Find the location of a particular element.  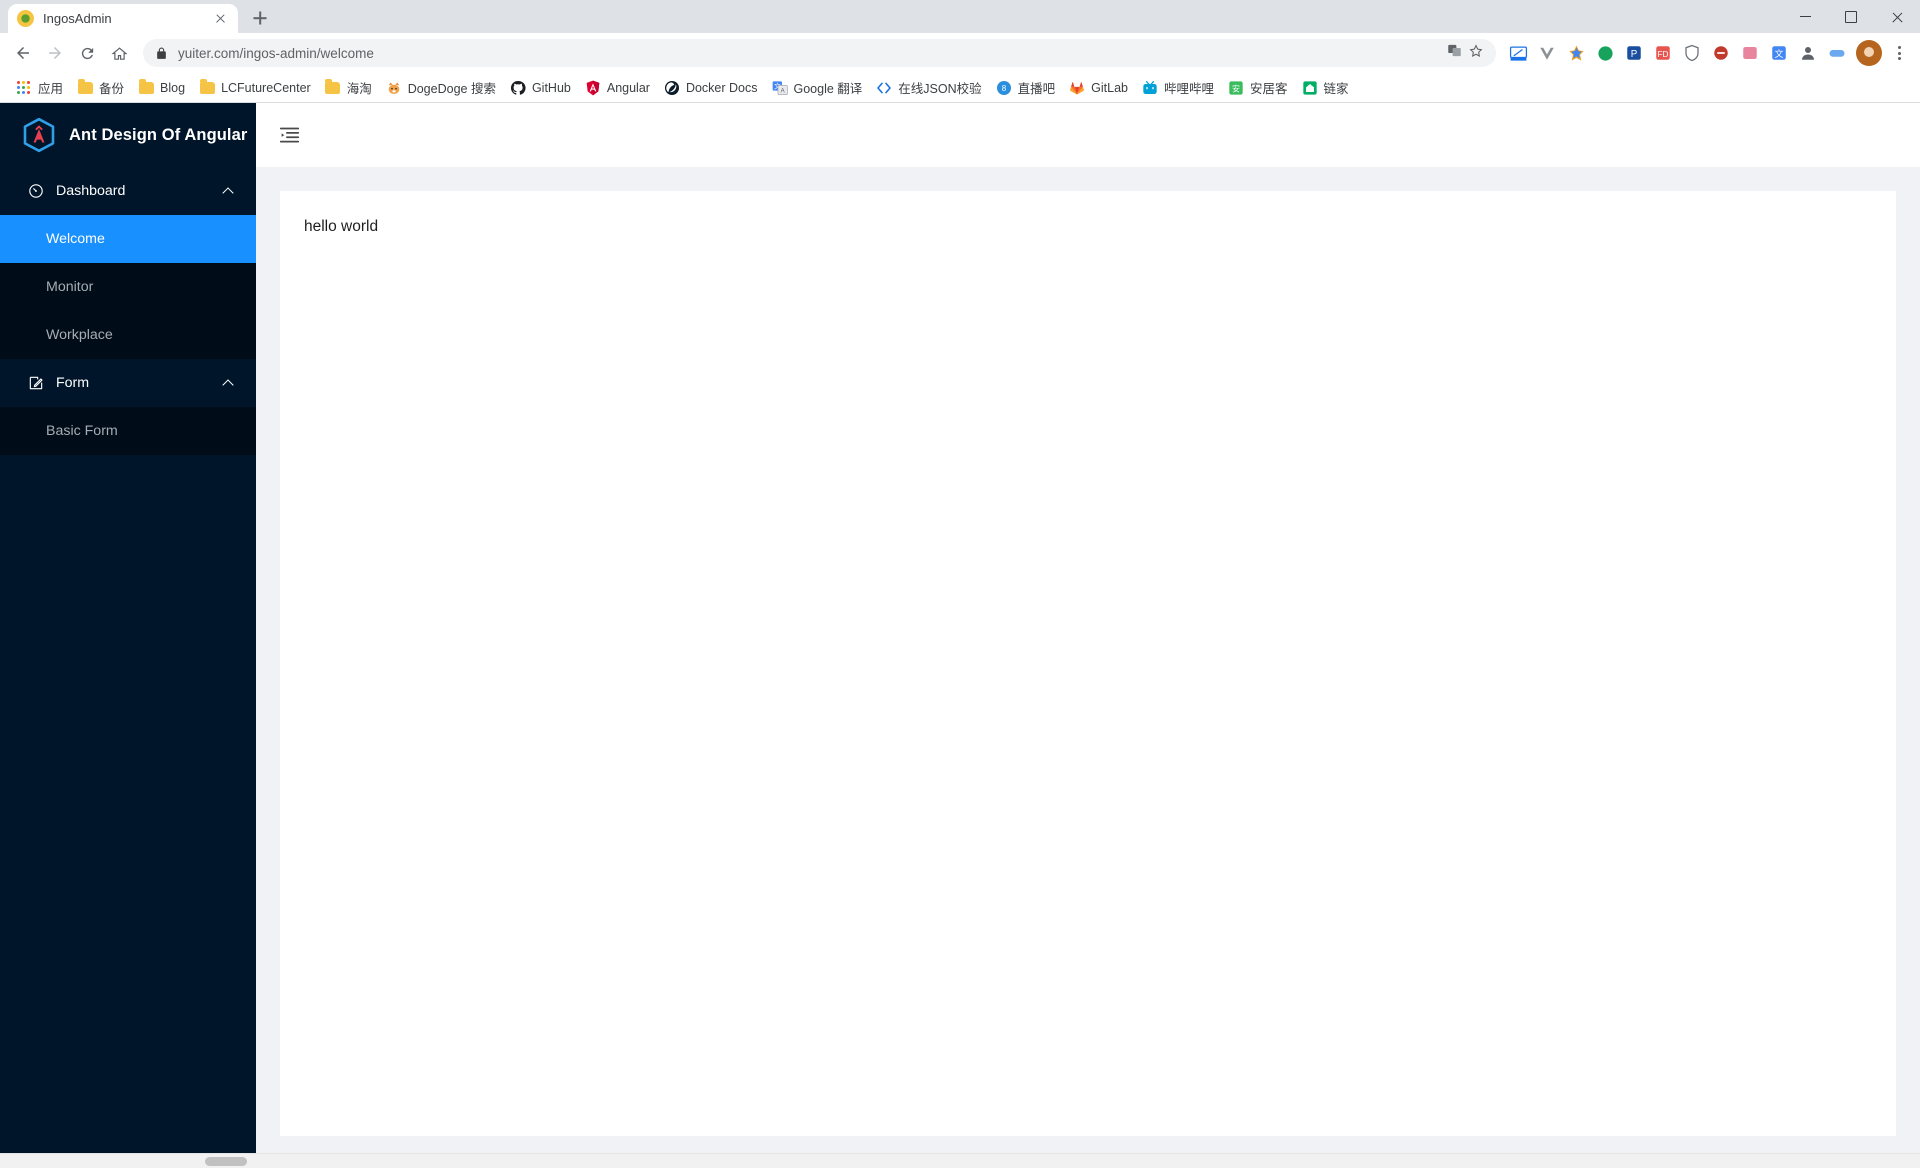

zhibo-icon: 8 is located at coordinates (1004, 88).